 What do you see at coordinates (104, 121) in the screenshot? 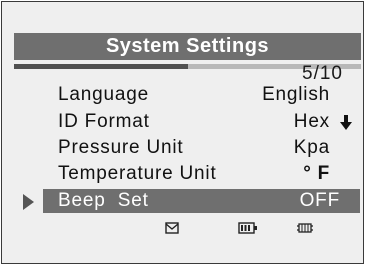
I see `menu-item-label: ID Format` at bounding box center [104, 121].